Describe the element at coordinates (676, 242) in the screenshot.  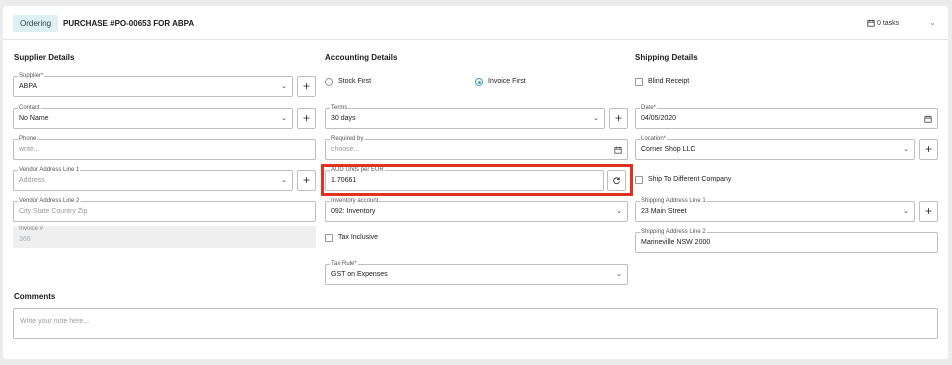
I see `shipping-address-line2-value: Marineville NSW 2000` at that location.